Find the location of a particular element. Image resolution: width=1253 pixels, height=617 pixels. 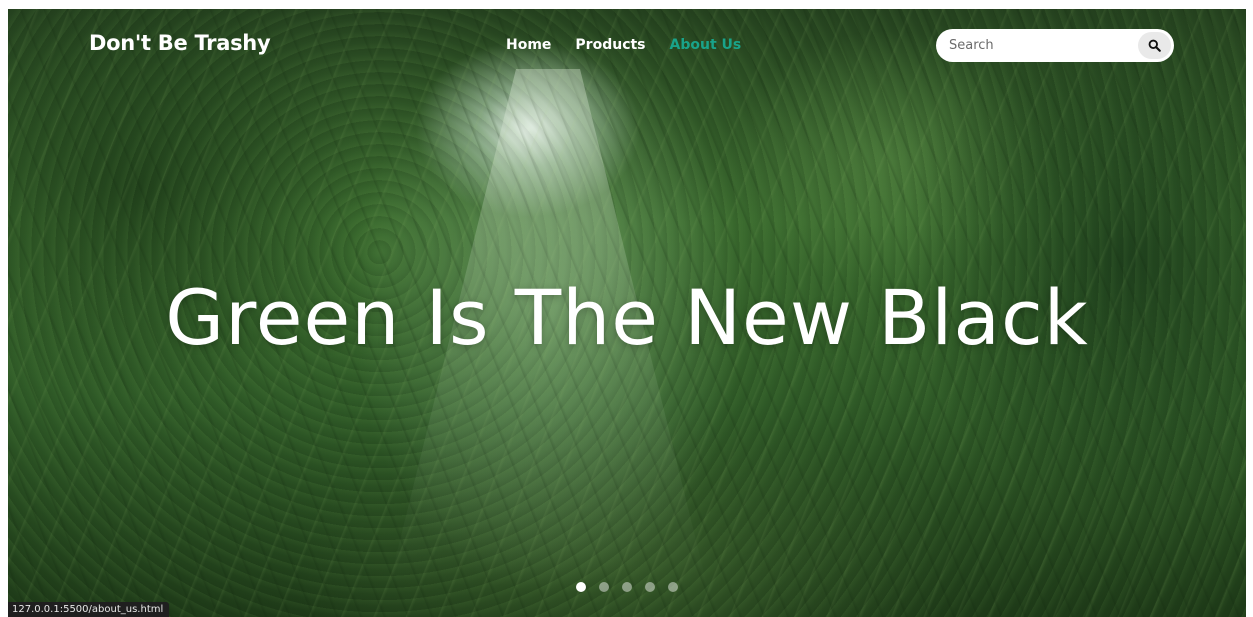

search-icon is located at coordinates (1154, 45).